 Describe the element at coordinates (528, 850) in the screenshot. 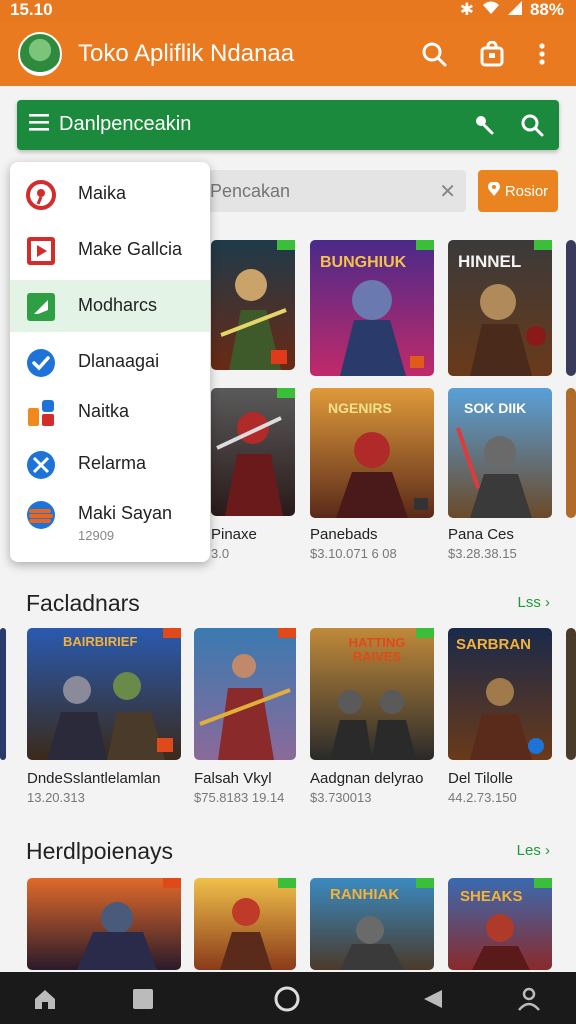

I see `see-more-label: Les` at that location.